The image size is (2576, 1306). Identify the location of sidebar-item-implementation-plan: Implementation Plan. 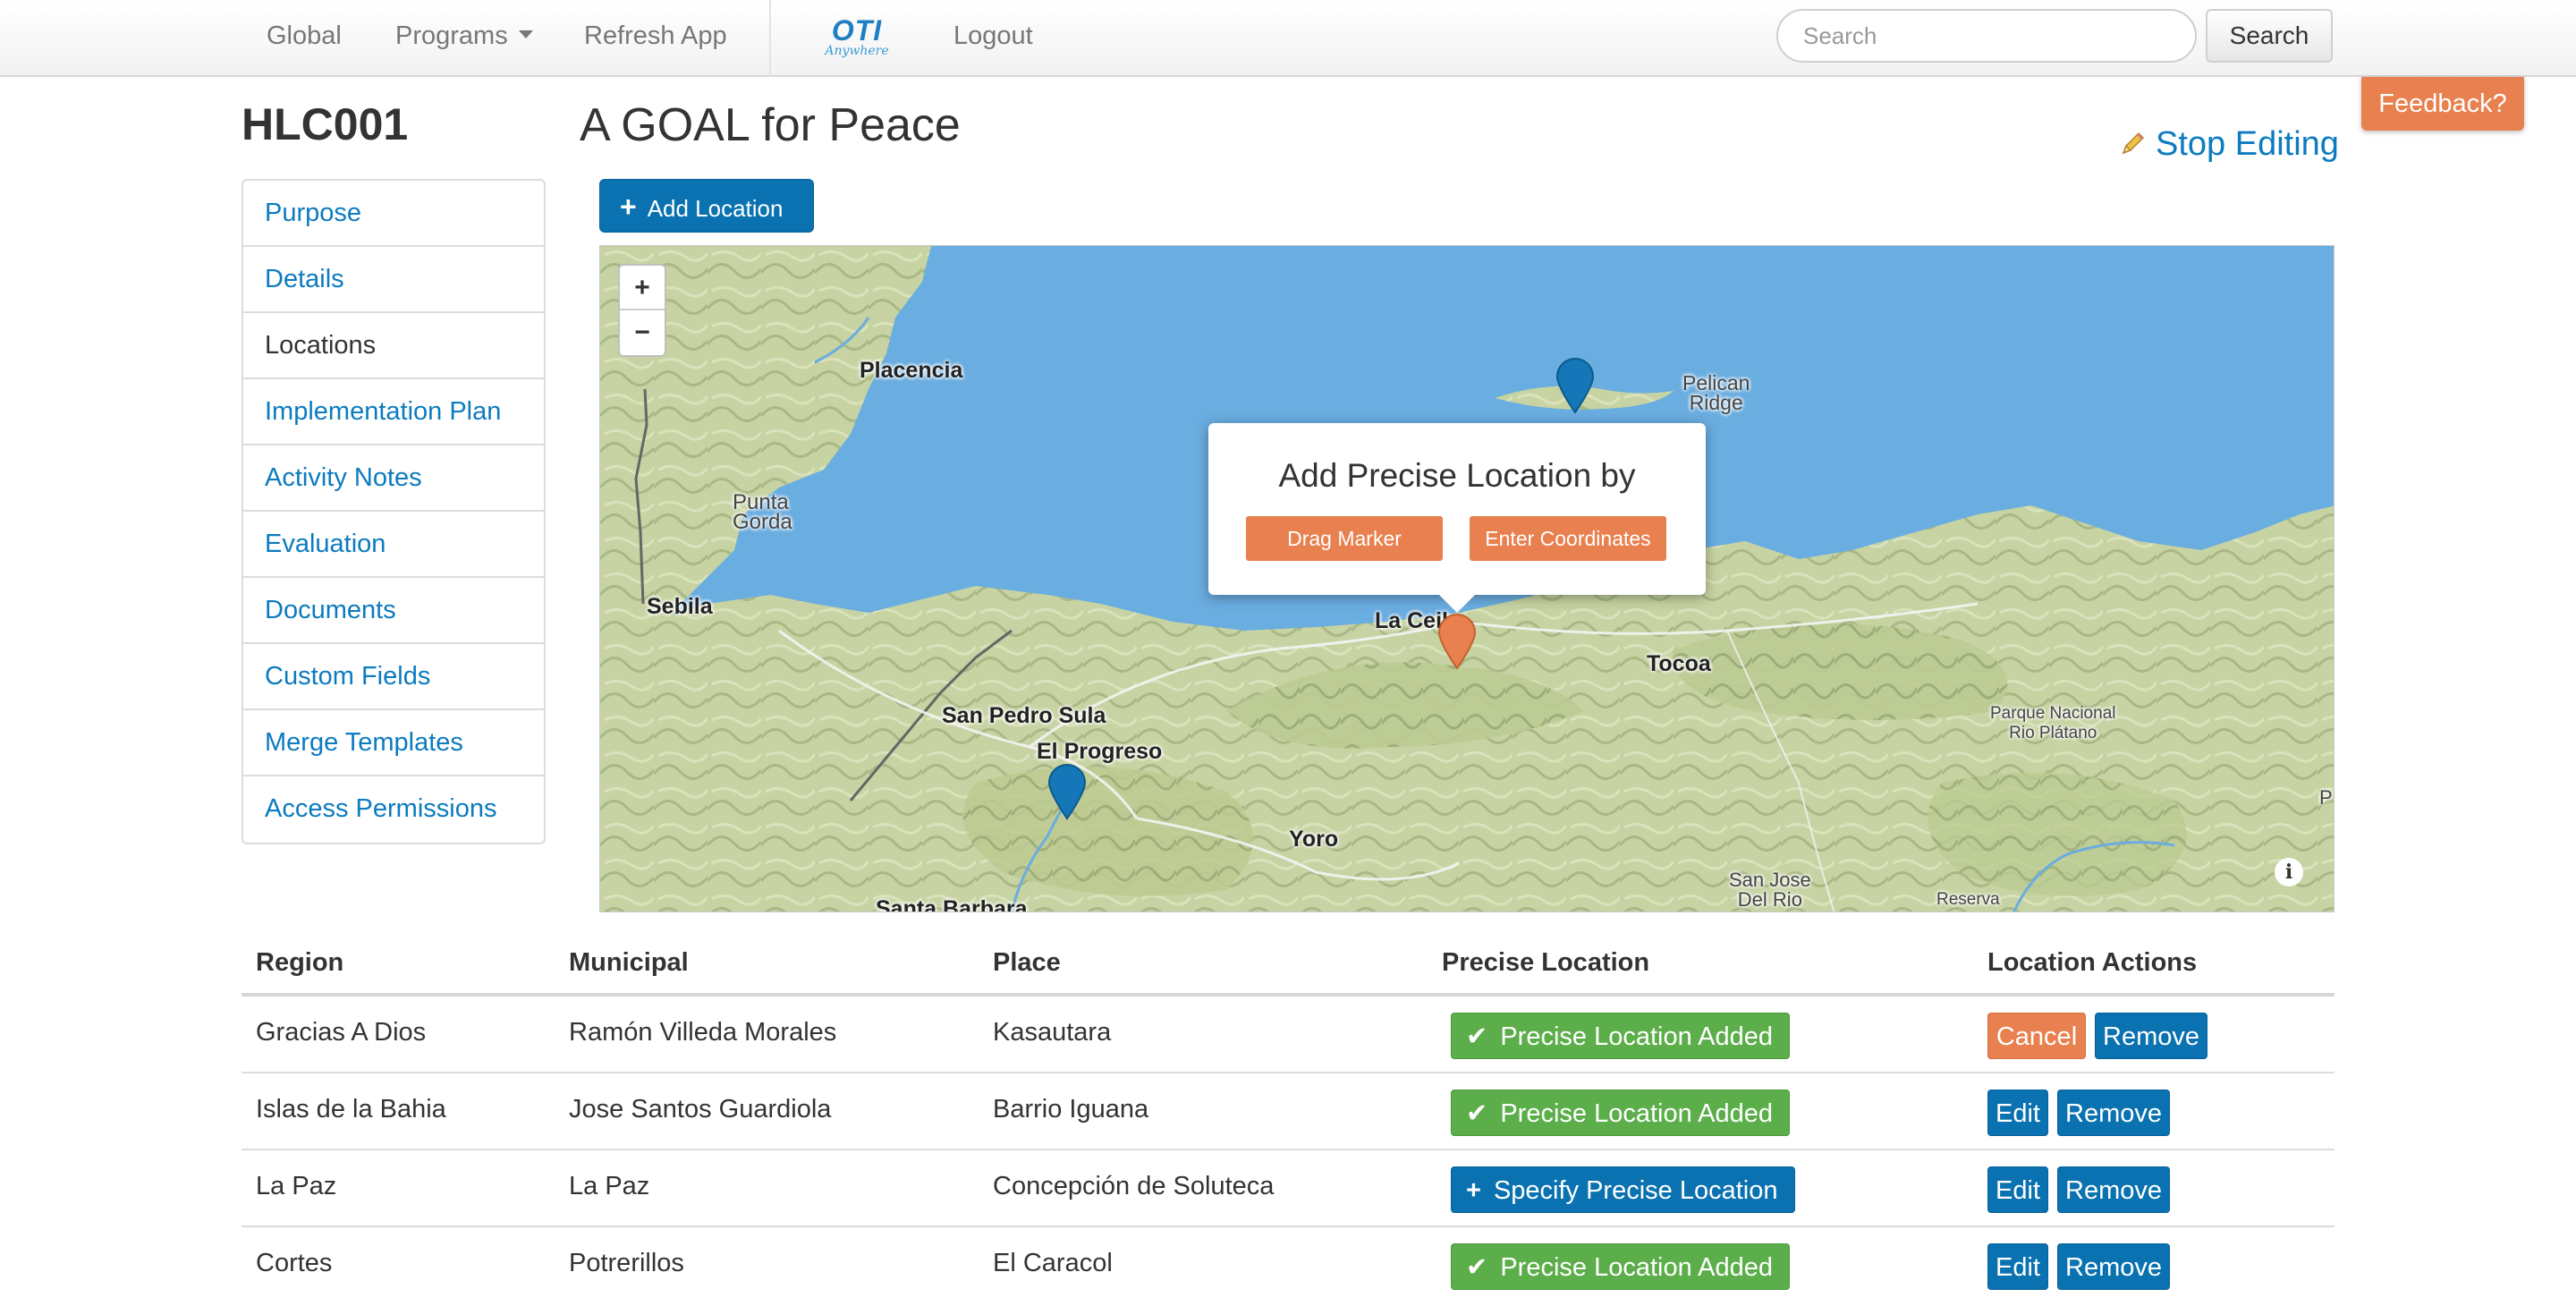
(393, 412).